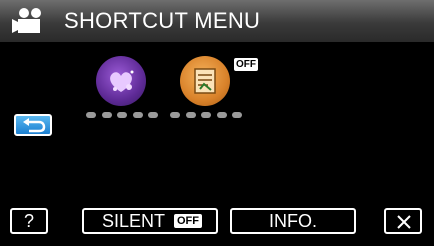  What do you see at coordinates (246, 64) in the screenshot?
I see `status-badge: OFF` at bounding box center [246, 64].